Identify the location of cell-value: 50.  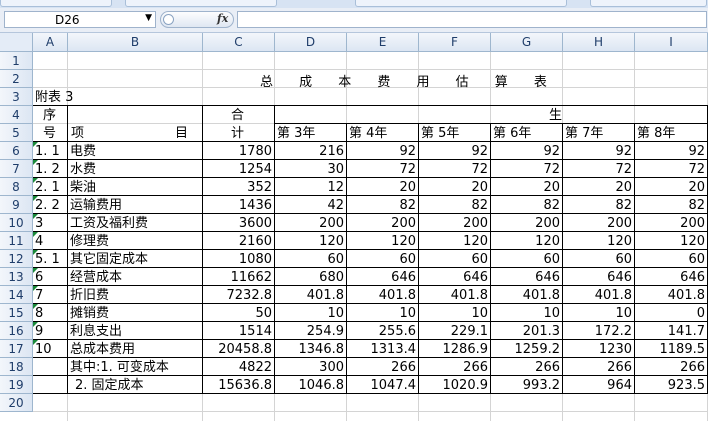
(238, 313).